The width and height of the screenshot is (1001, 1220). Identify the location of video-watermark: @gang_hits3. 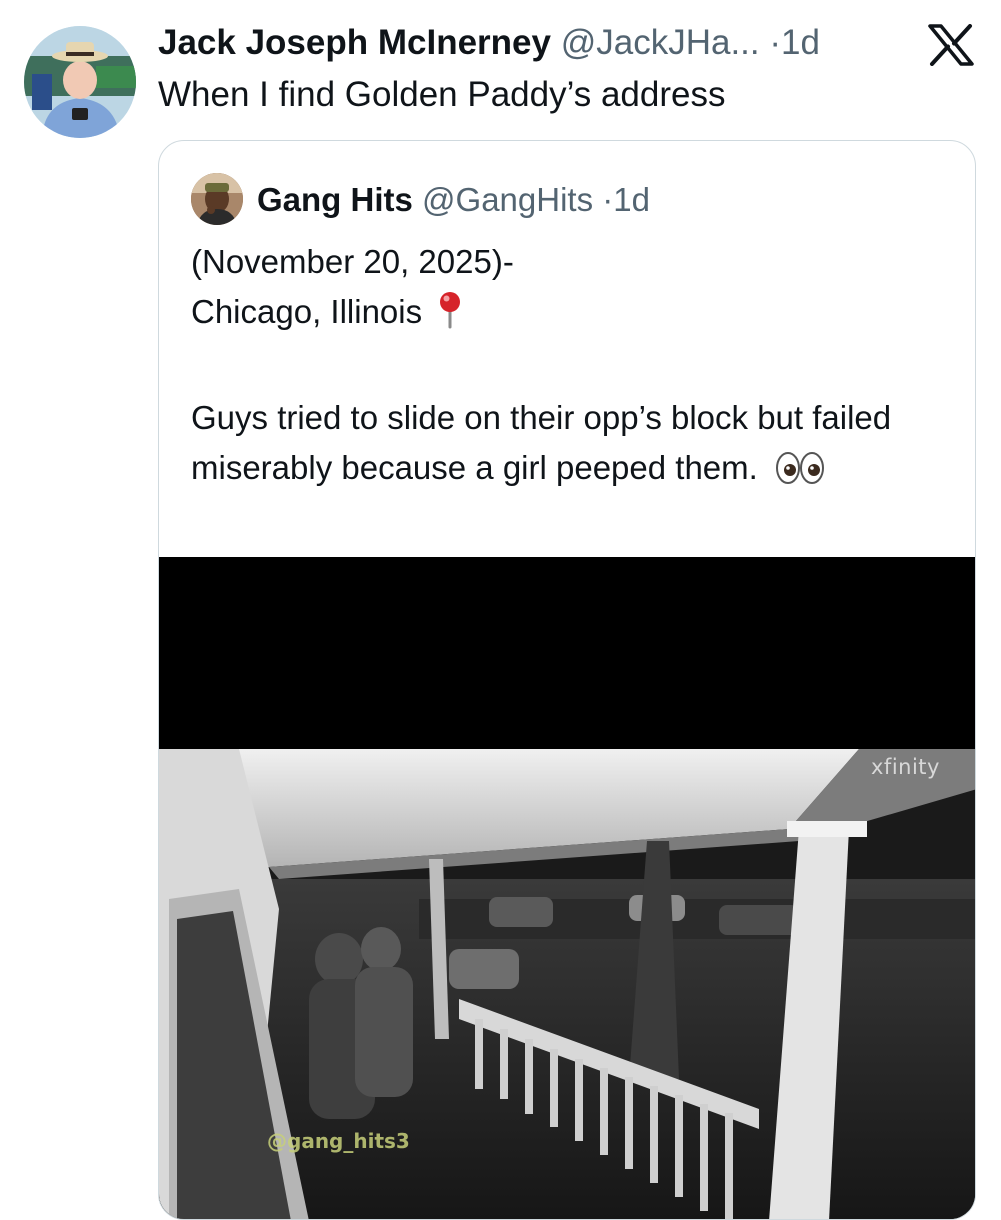
(338, 1141).